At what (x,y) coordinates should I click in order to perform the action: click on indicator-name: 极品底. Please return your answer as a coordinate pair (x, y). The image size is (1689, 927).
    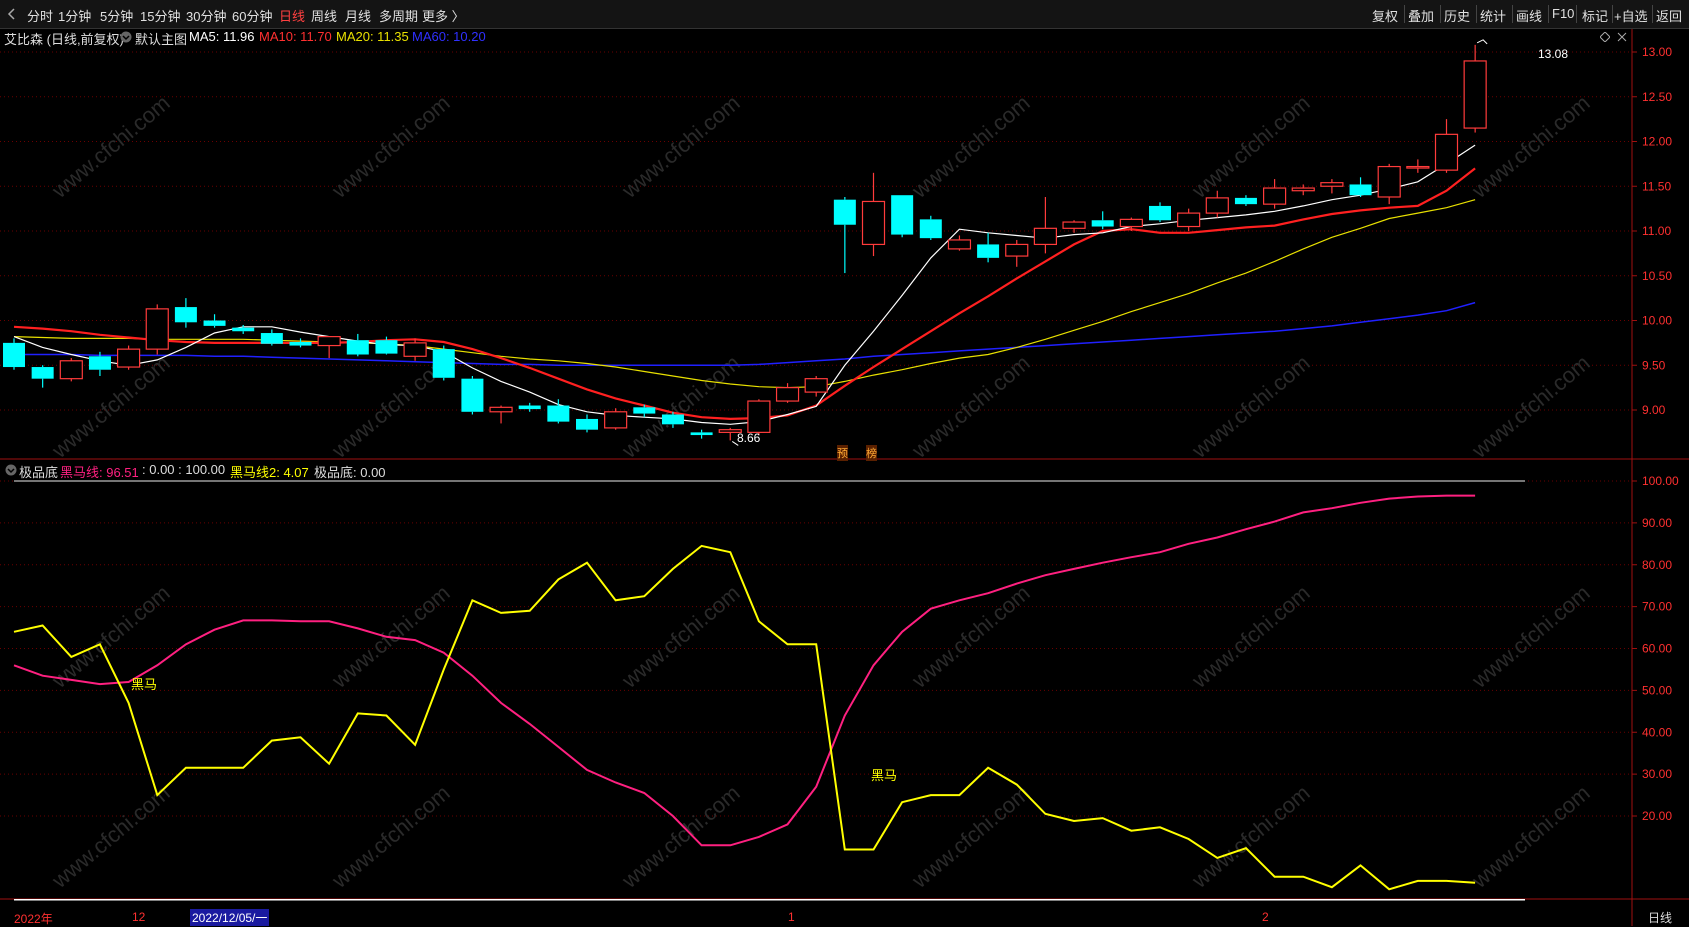
    Looking at the image, I should click on (38, 471).